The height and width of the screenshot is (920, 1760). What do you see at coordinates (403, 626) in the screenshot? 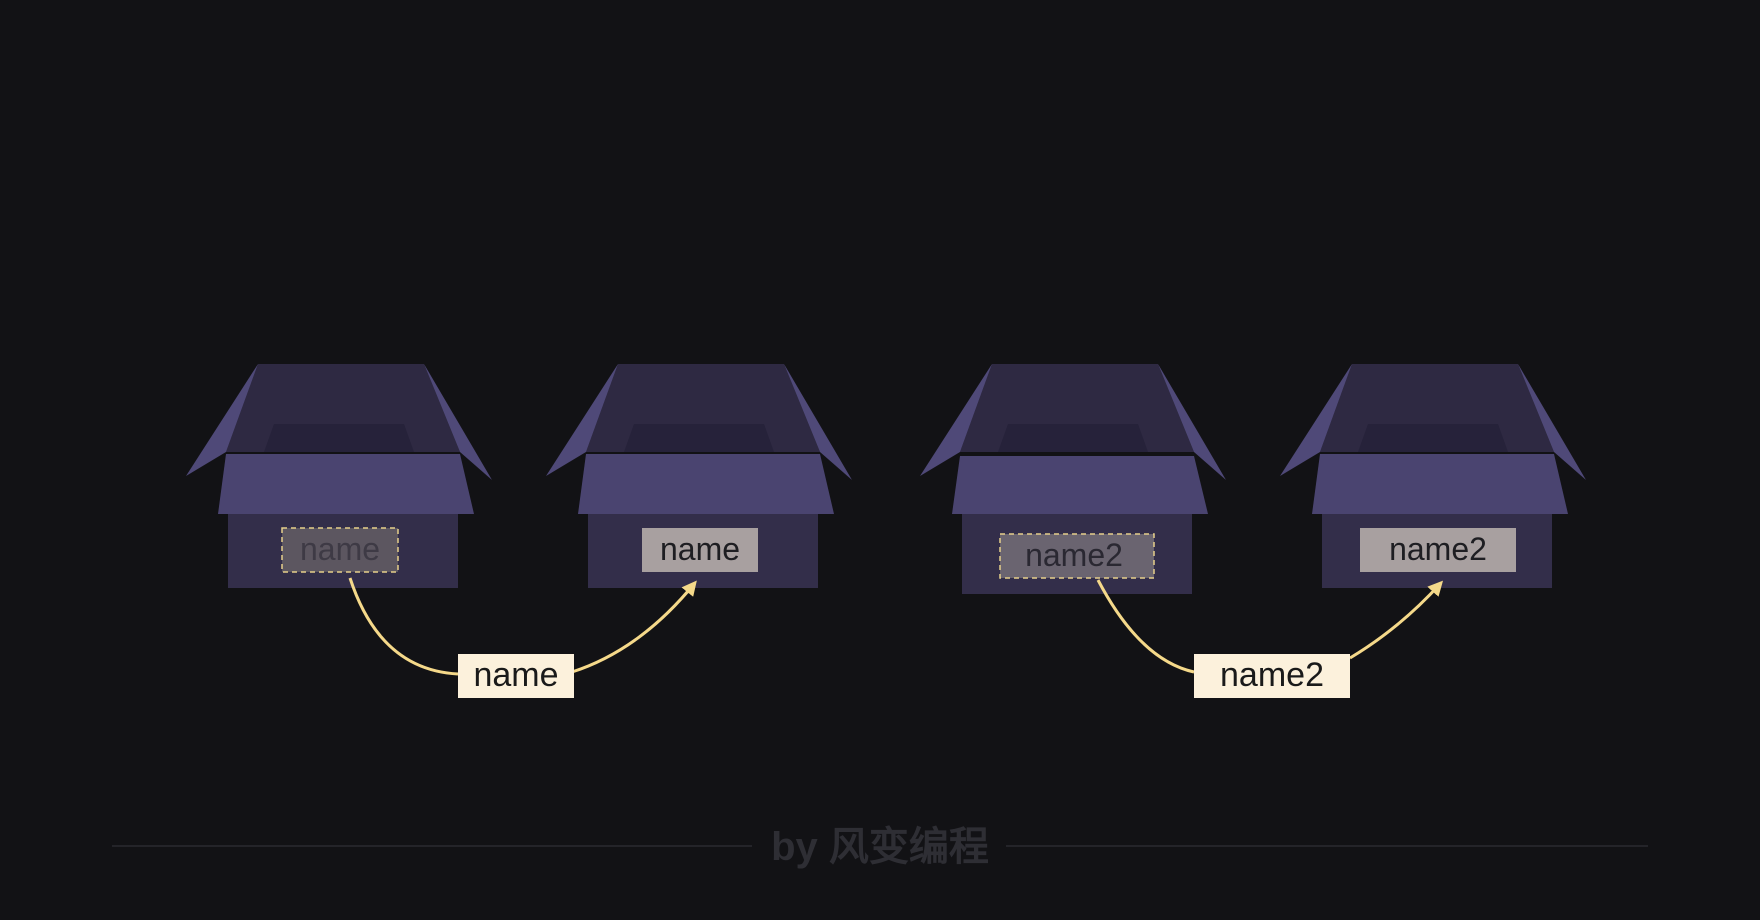
I see `arrow-1-curve` at bounding box center [403, 626].